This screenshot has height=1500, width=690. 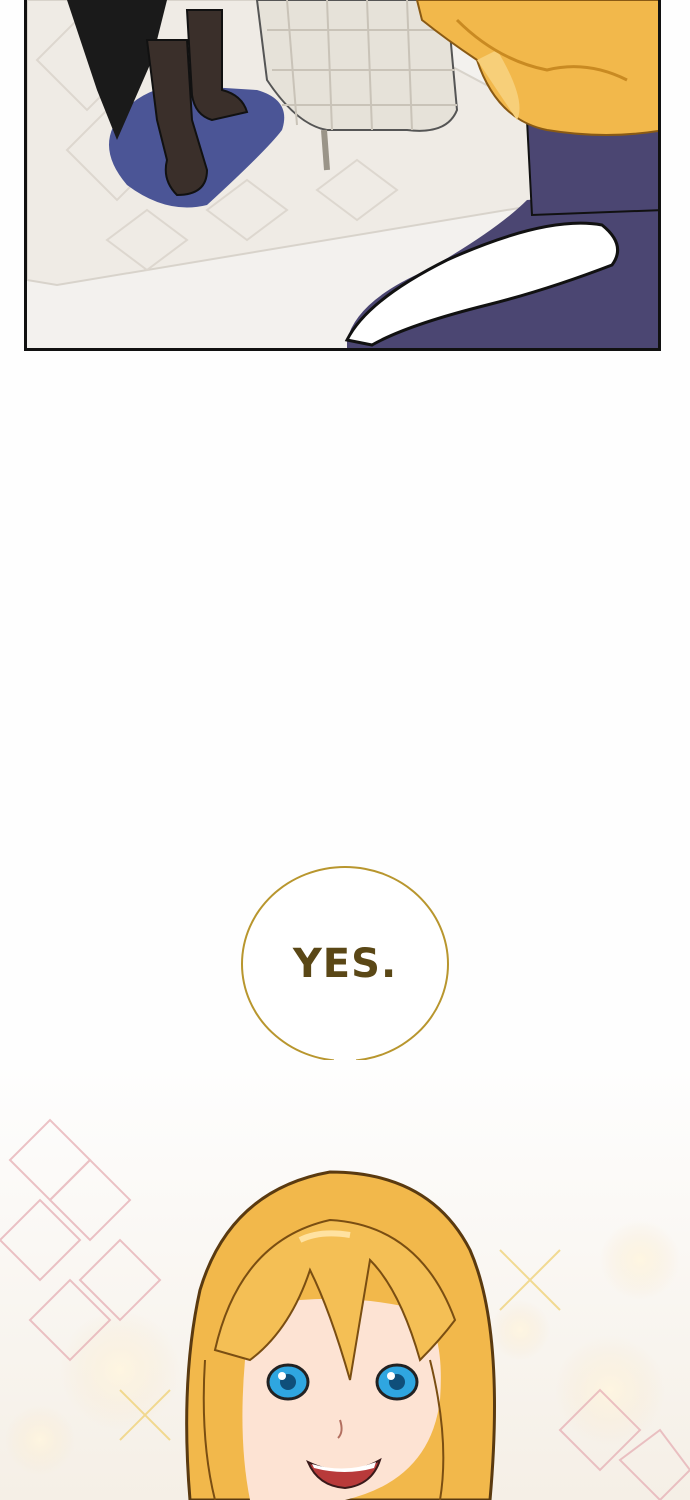 I want to click on speech-bubble: YES., so click(x=345, y=964).